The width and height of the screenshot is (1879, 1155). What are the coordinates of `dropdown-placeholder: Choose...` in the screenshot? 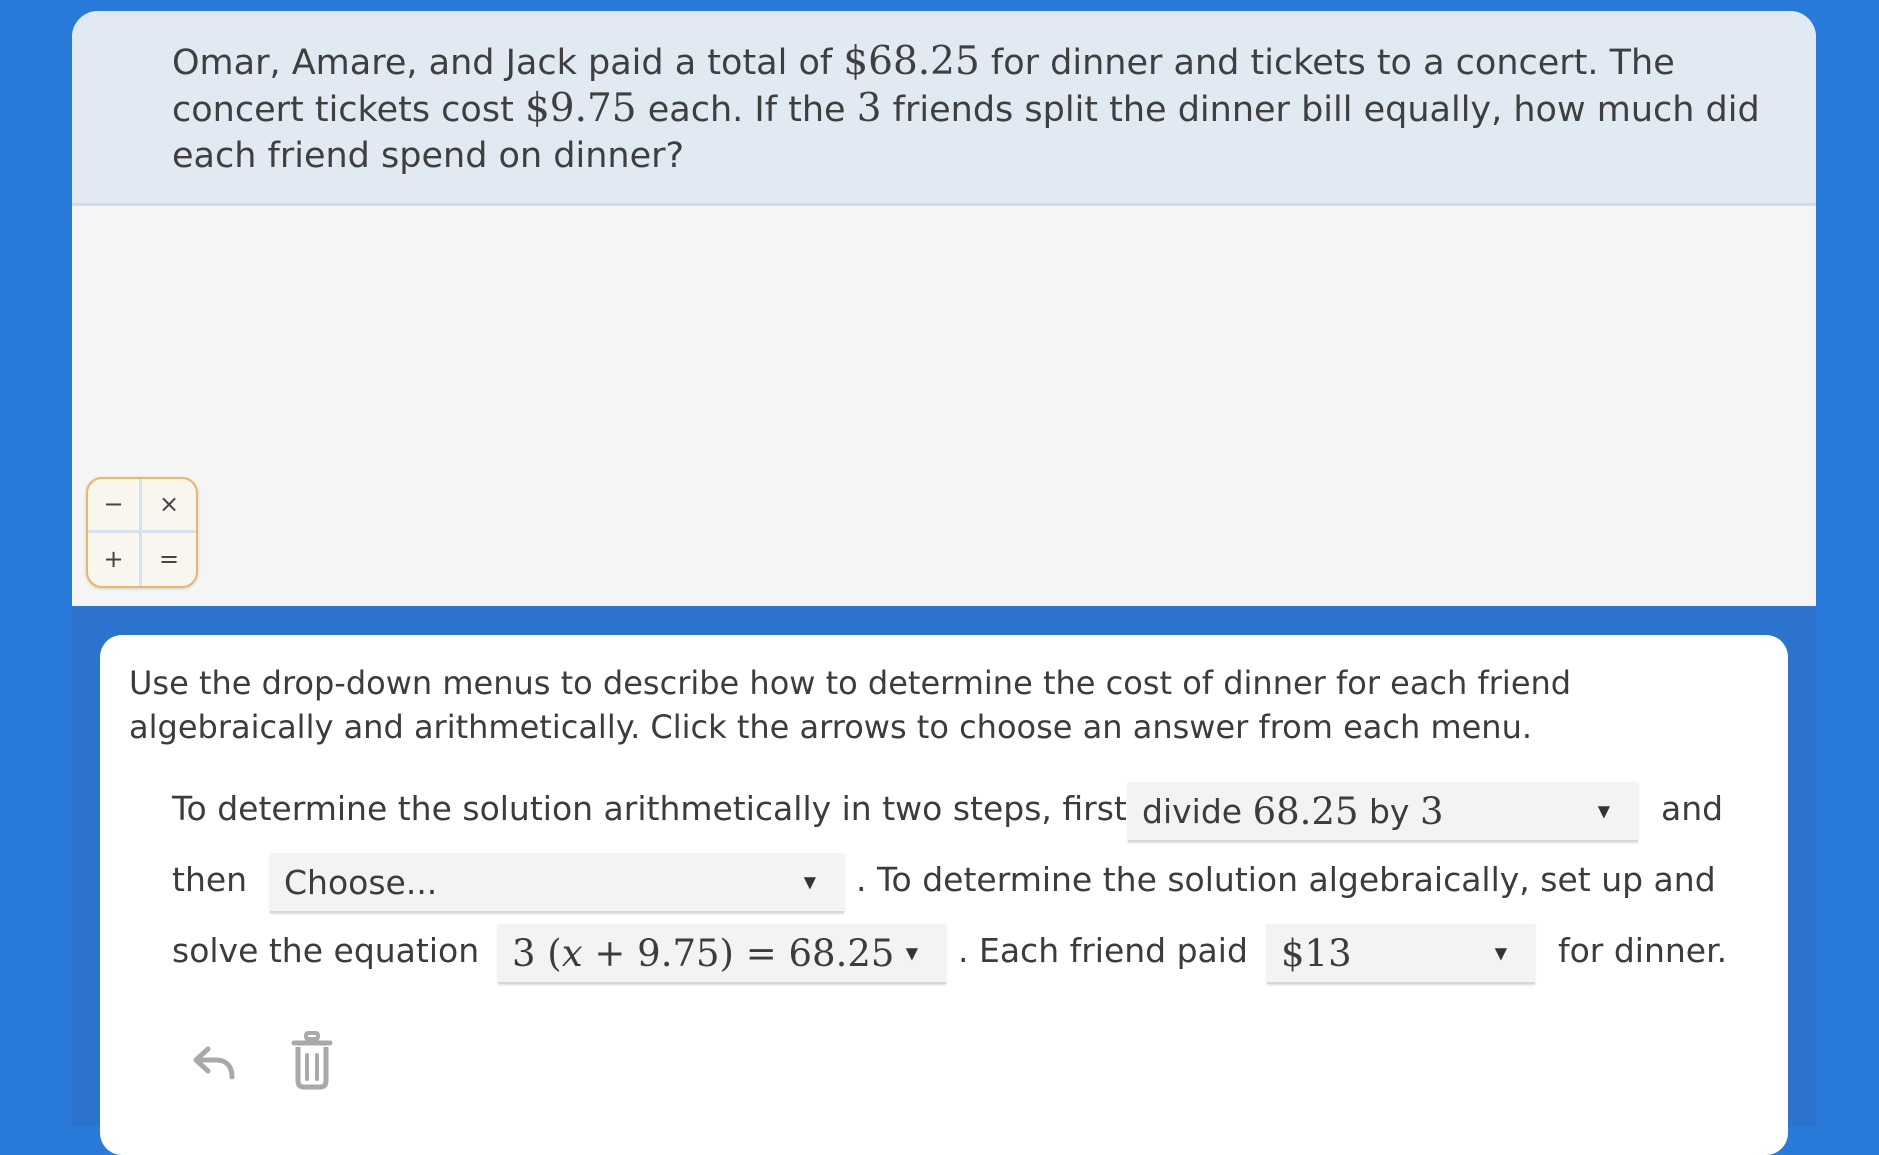 It's located at (361, 882).